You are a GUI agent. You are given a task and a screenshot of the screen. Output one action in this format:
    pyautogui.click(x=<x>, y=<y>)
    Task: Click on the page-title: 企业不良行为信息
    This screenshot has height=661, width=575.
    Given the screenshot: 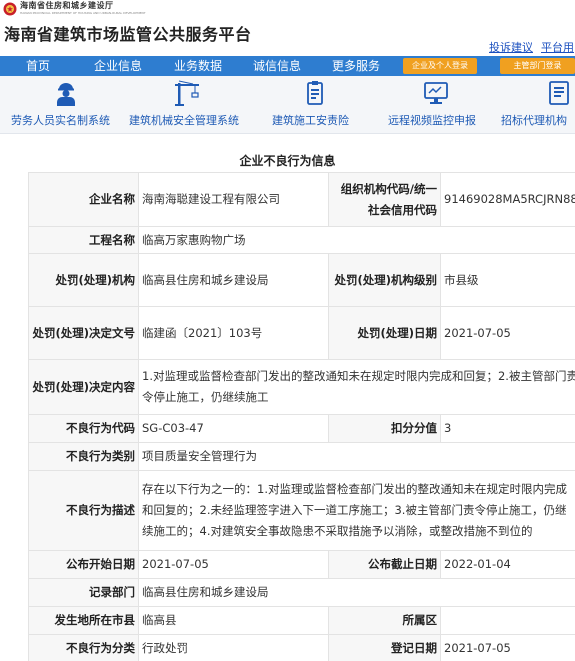 What is the action you would take?
    pyautogui.click(x=287, y=161)
    